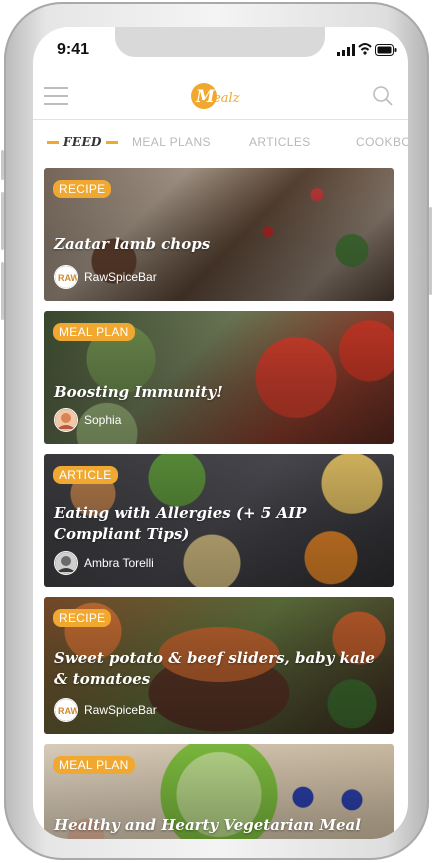 The width and height of the screenshot is (433, 863). I want to click on power-button, so click(430, 251).